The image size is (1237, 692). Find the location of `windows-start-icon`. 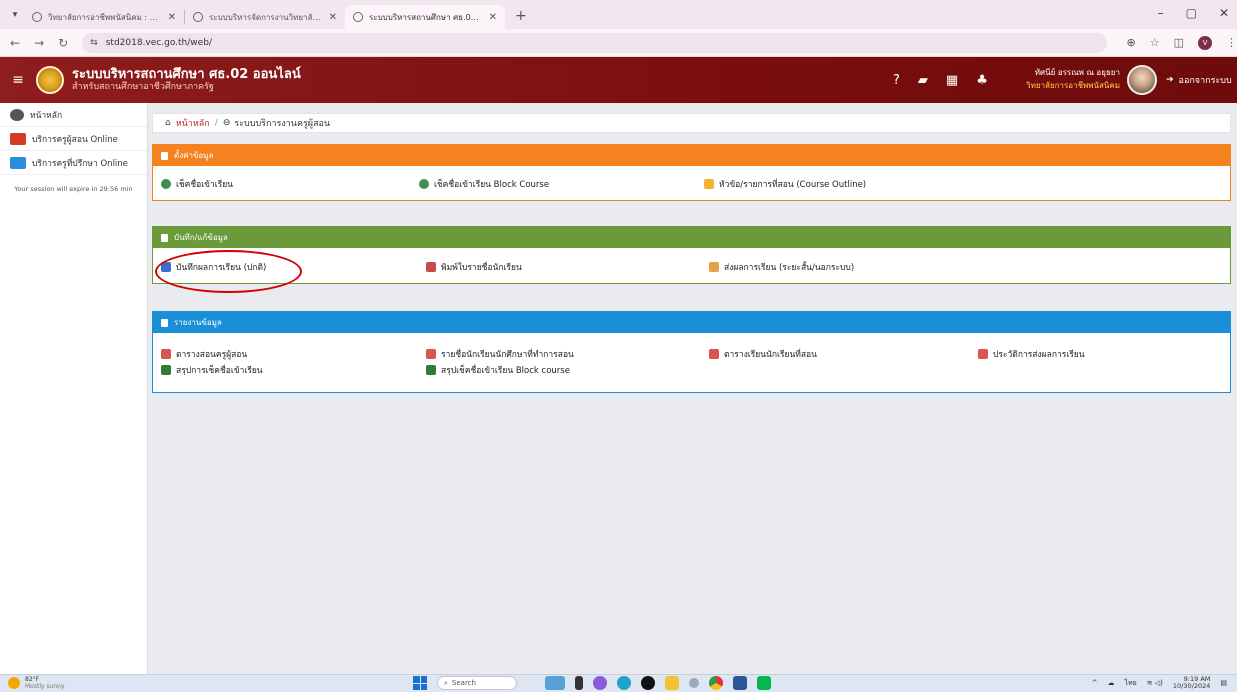

windows-start-icon is located at coordinates (420, 683).